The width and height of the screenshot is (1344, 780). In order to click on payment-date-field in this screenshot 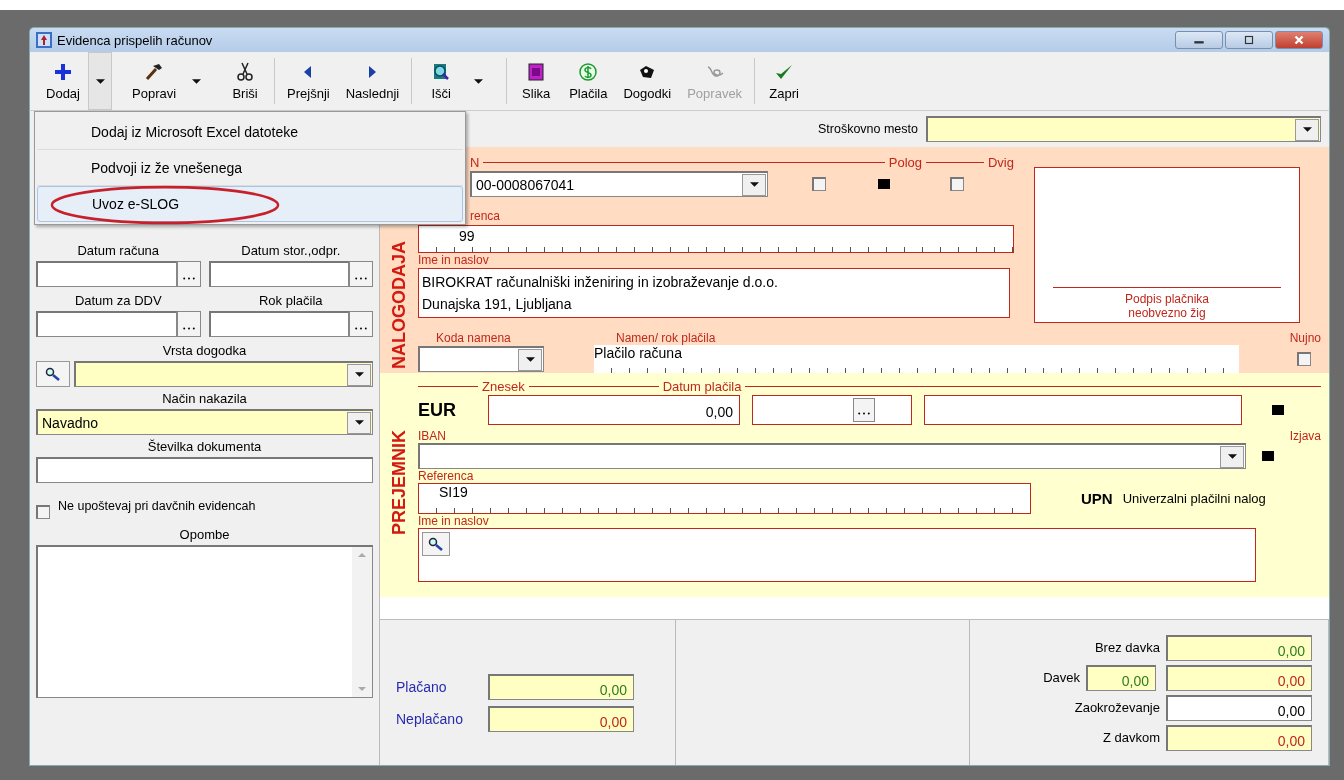, I will do `click(832, 410)`.